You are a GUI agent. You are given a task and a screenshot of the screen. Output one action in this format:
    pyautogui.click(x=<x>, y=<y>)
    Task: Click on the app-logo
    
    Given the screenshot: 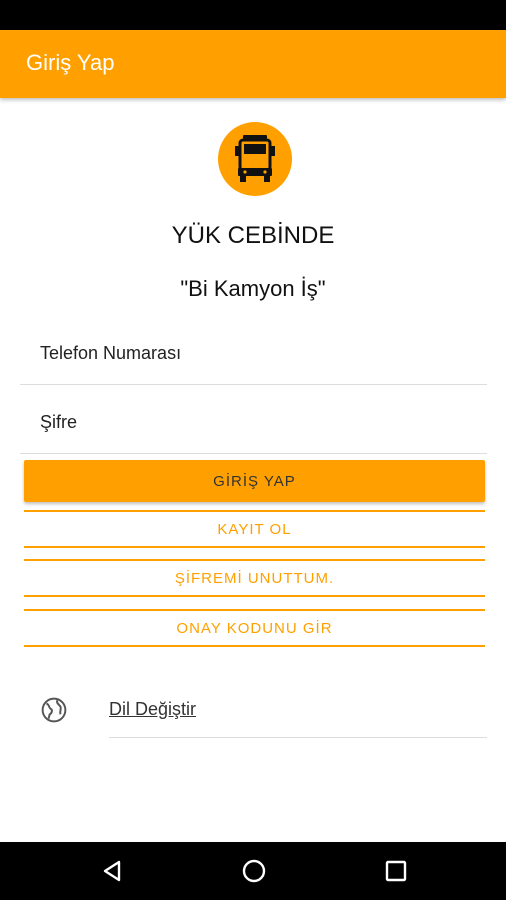 What is the action you would take?
    pyautogui.click(x=255, y=159)
    